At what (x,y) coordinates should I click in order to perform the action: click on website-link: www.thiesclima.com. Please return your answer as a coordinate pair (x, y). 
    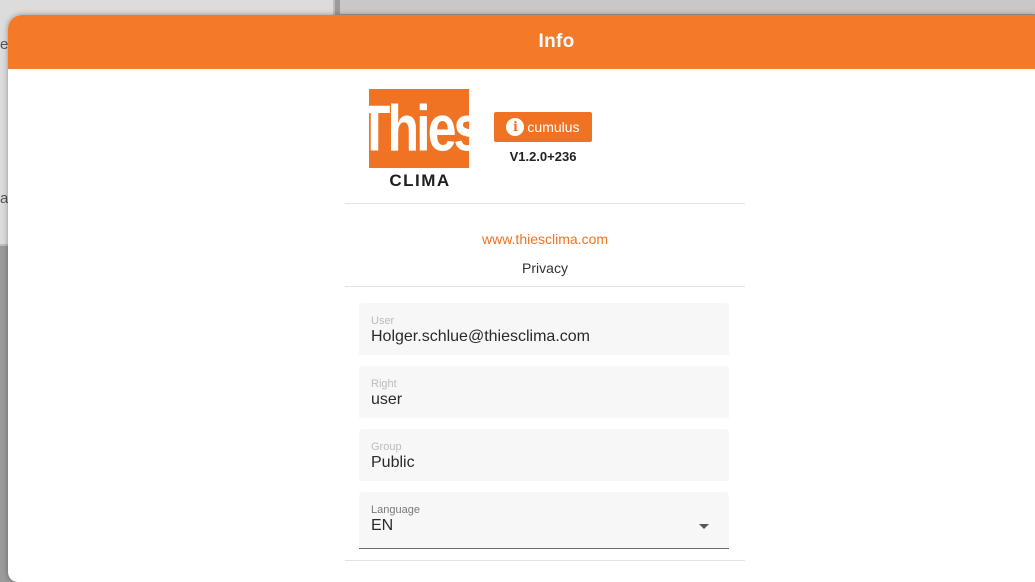
    Looking at the image, I should click on (545, 239).